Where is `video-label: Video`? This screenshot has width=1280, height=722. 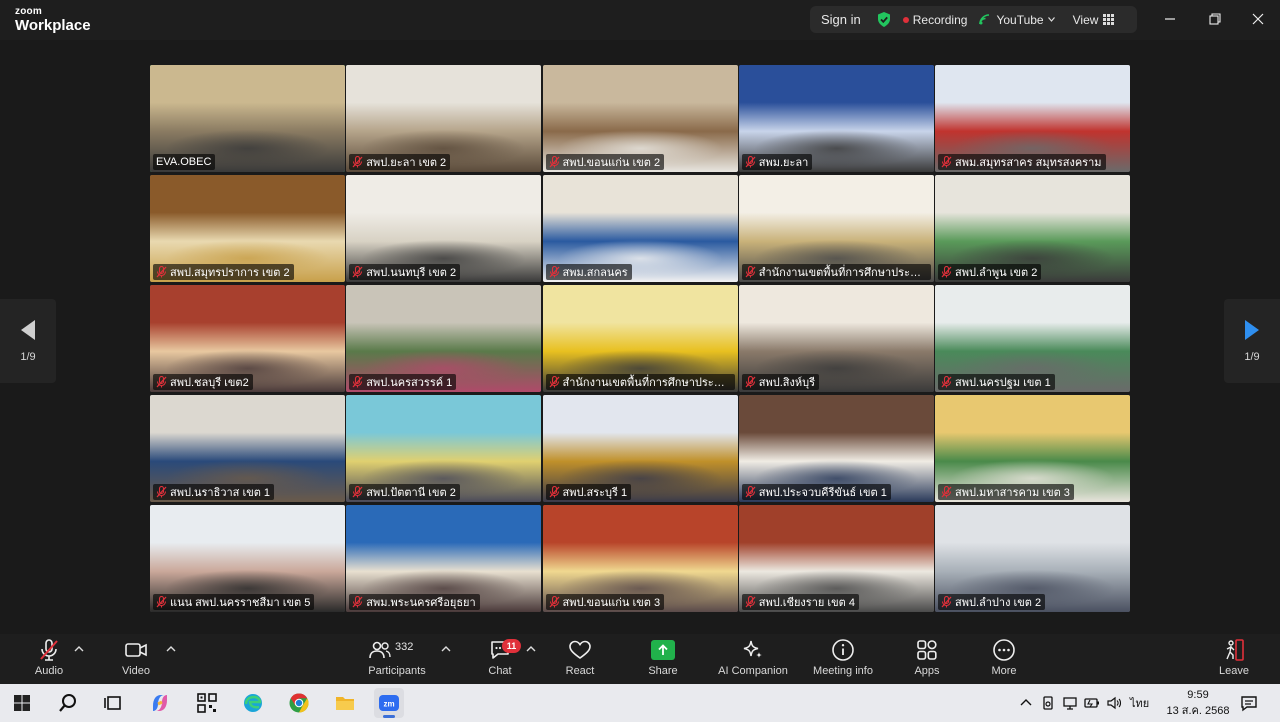 video-label: Video is located at coordinates (136, 671).